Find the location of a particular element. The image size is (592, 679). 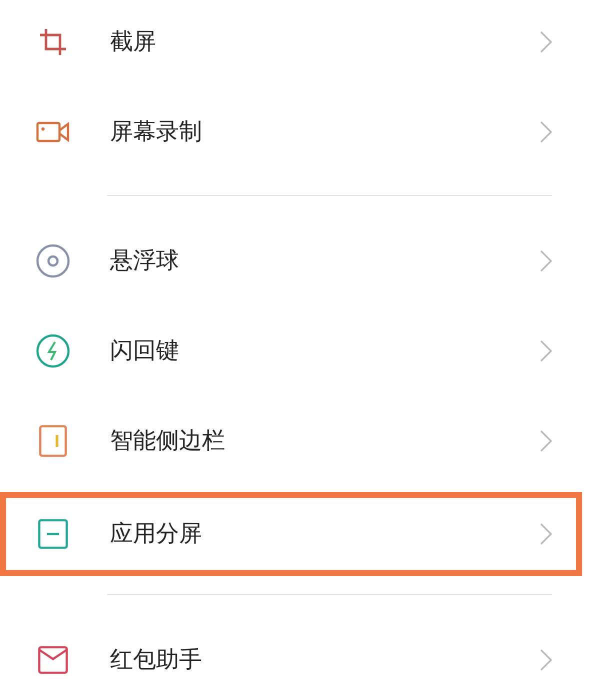

video-camera-icon is located at coordinates (53, 132).